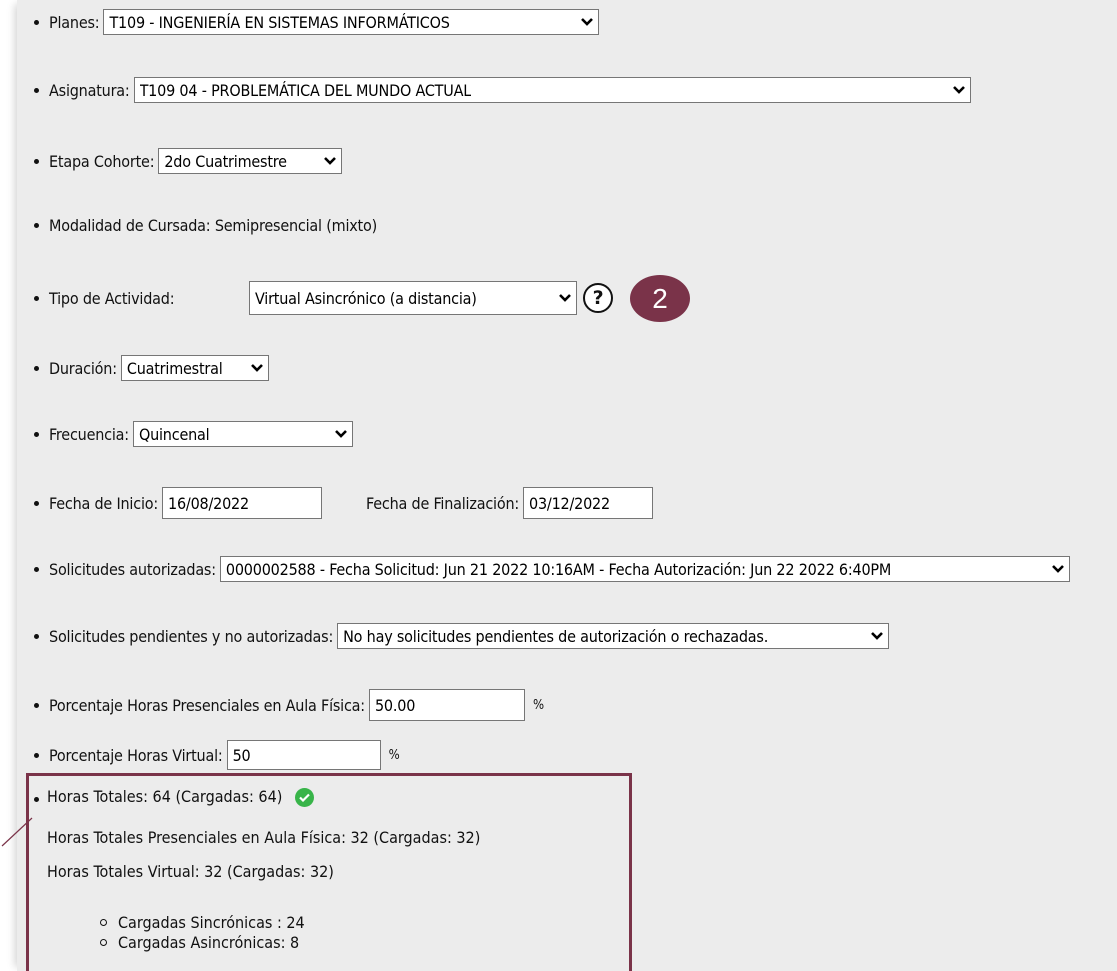 This screenshot has height=971, width=1117. Describe the element at coordinates (104, 503) in the screenshot. I see `fecha-inicio-label: Fecha de Inicio:` at that location.